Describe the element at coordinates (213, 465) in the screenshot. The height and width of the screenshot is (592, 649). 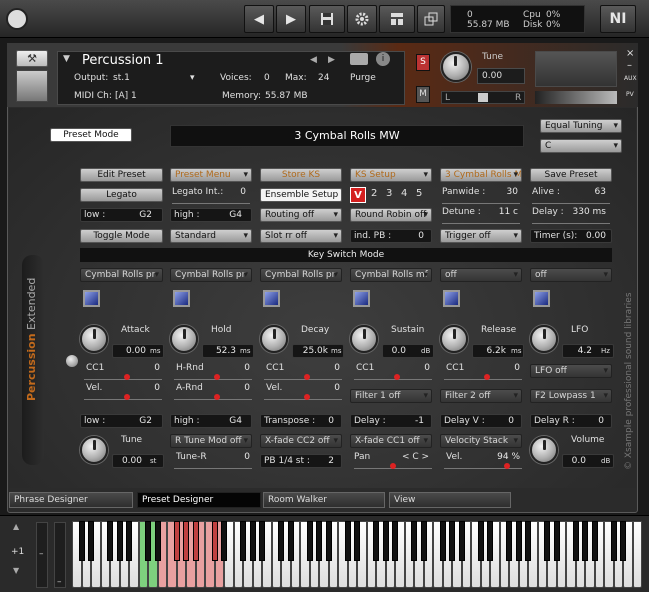
I see `tune-r-slider` at that location.